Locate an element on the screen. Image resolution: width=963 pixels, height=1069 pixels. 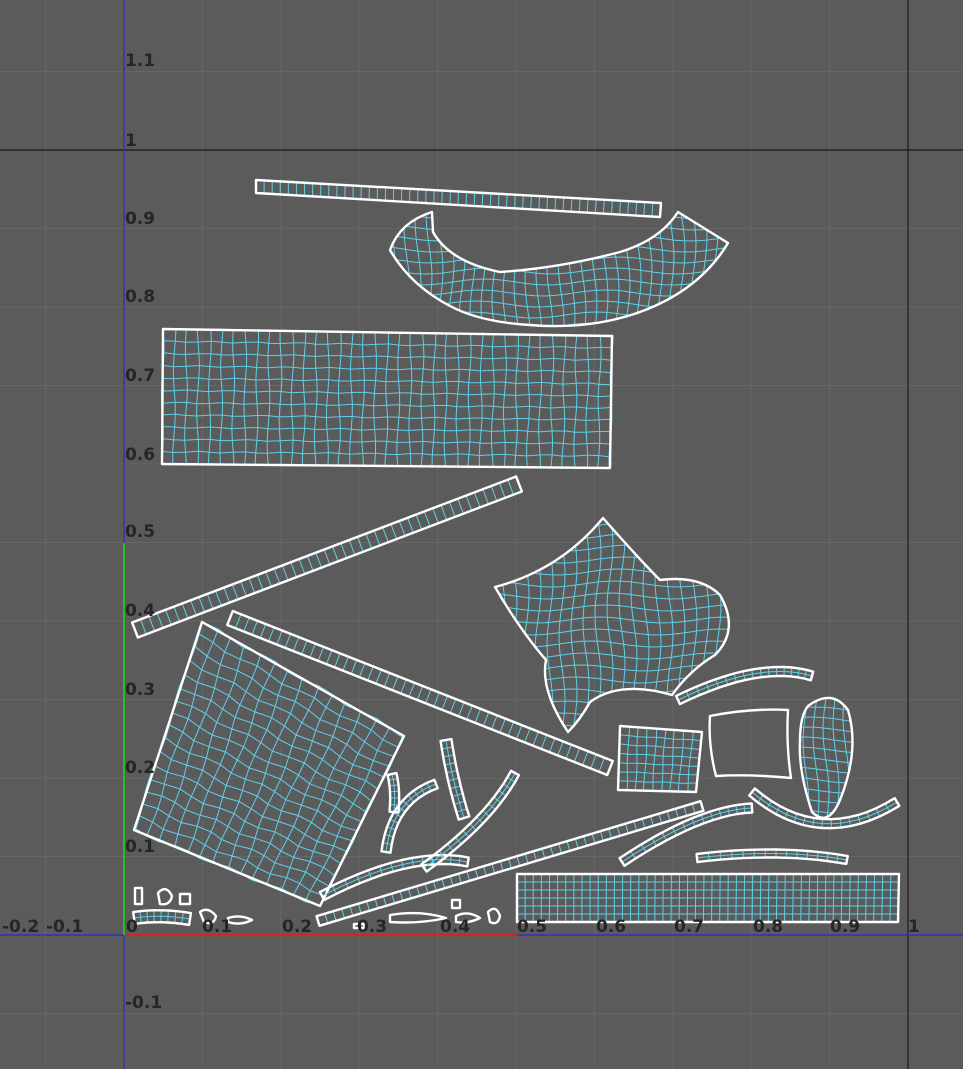
v-tick-label: 1.1 is located at coordinates (140, 61).